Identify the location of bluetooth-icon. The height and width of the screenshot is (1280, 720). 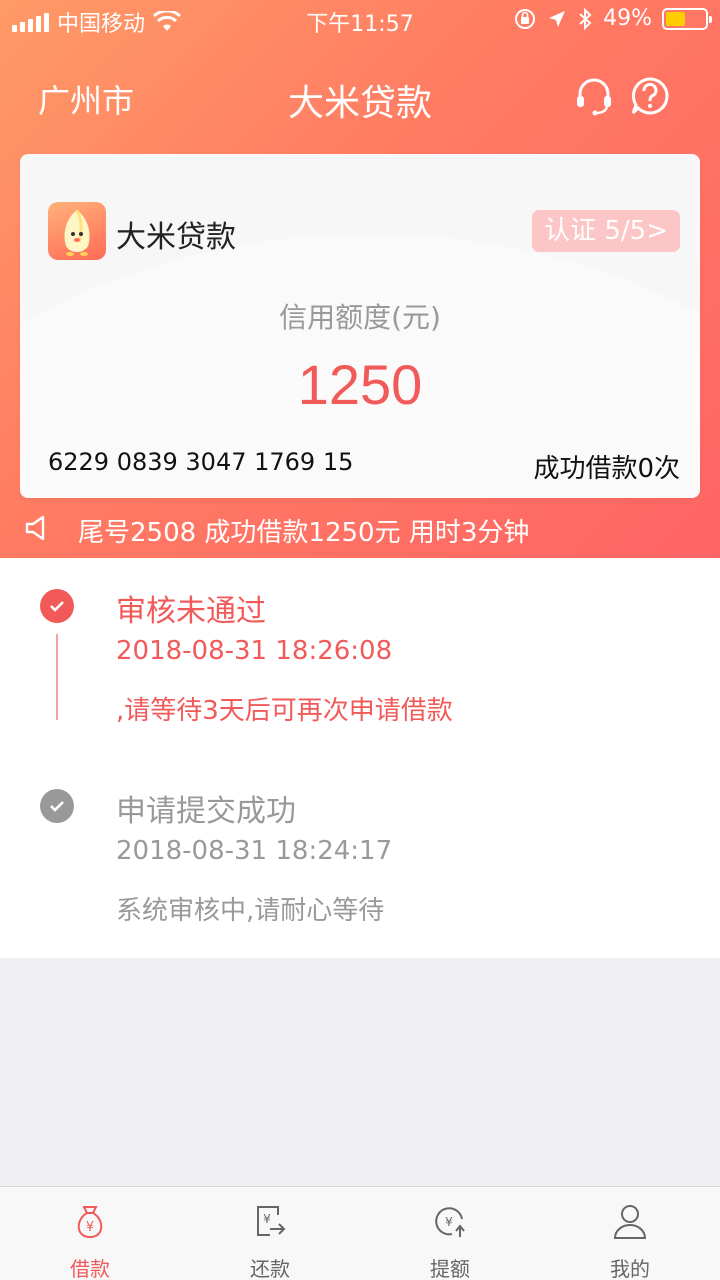
(585, 18).